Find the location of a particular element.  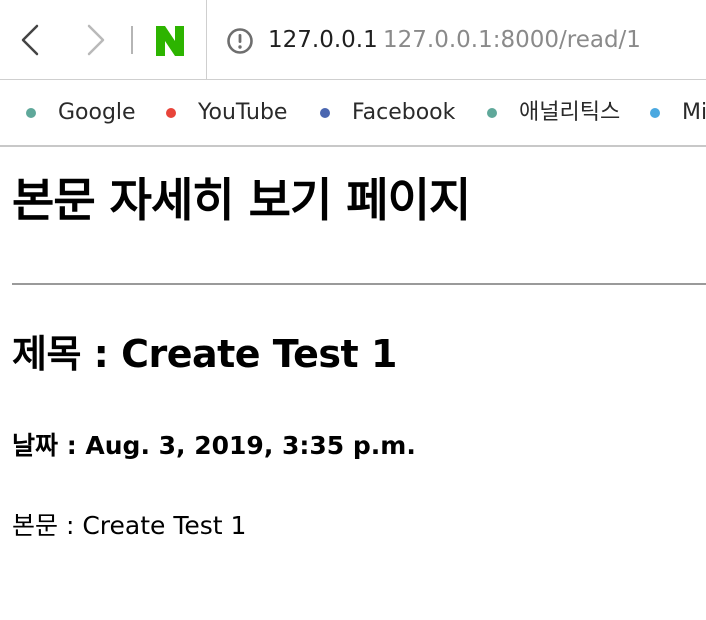

chevron-right-icon is located at coordinates (96, 40).